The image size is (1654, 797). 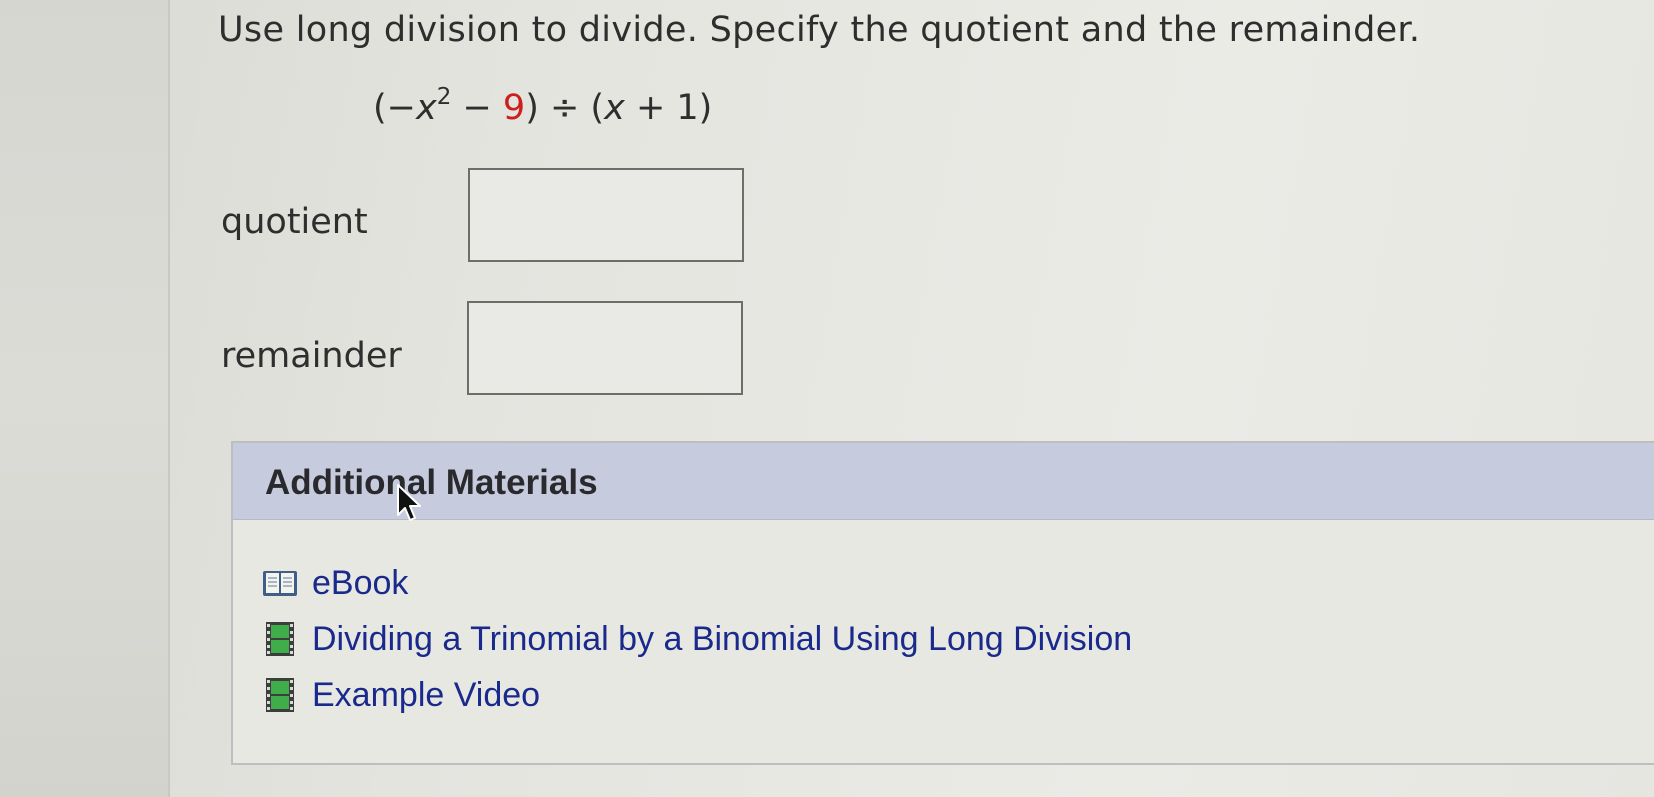 I want to click on resource-ebook: eBook, so click(x=334, y=583).